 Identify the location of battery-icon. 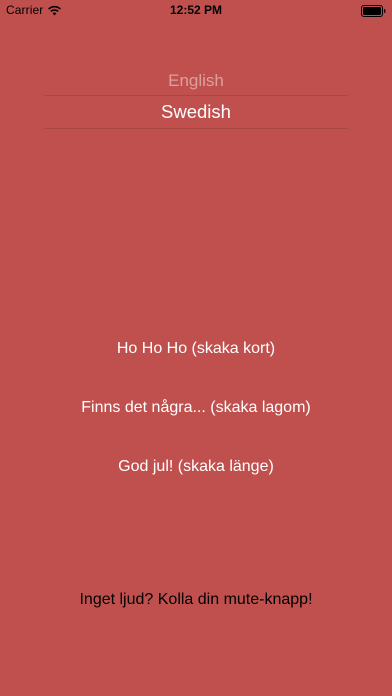
(373, 11).